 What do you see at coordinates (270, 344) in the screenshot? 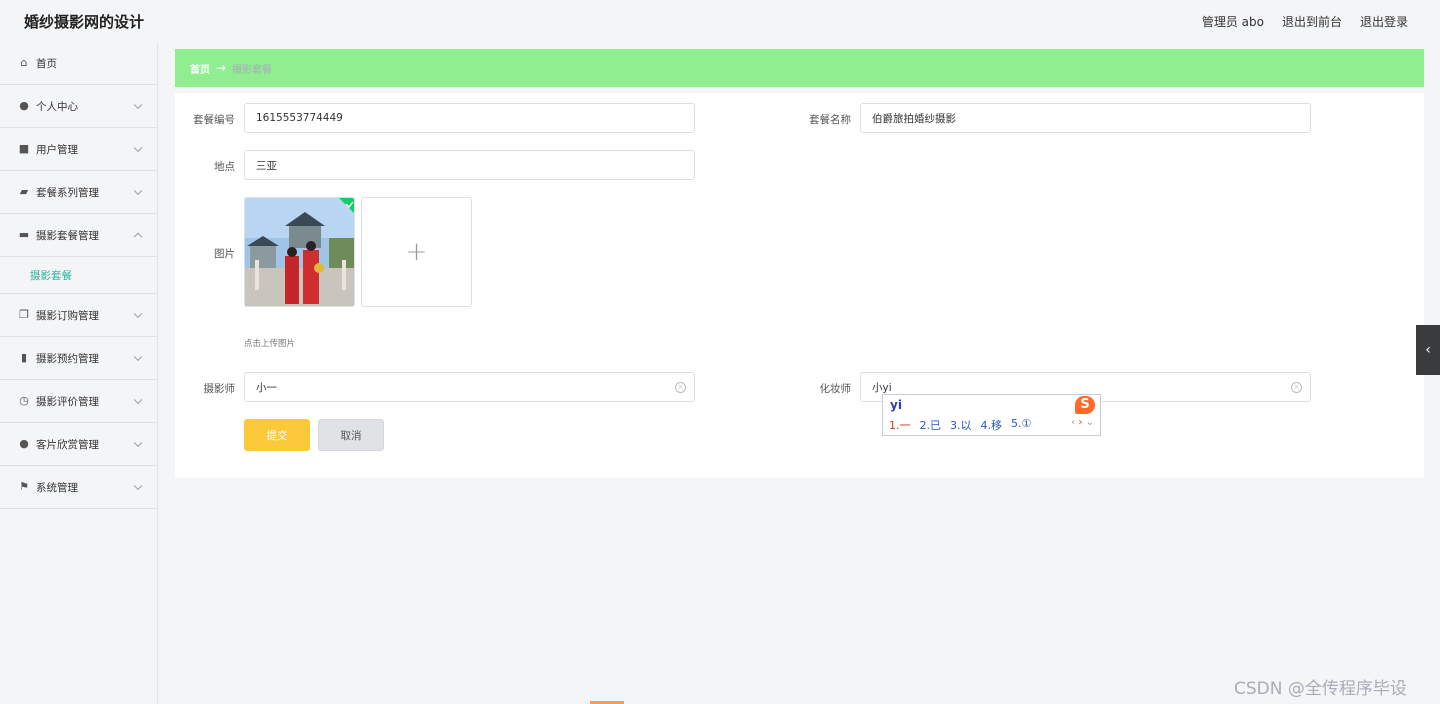
I see `upload-hint: 点击上传图片` at bounding box center [270, 344].